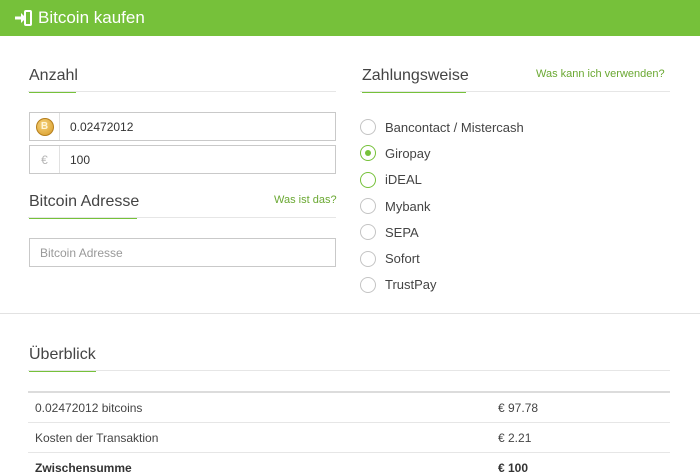  What do you see at coordinates (415, 75) in the screenshot?
I see `payment-title: Zahlungsweise` at bounding box center [415, 75].